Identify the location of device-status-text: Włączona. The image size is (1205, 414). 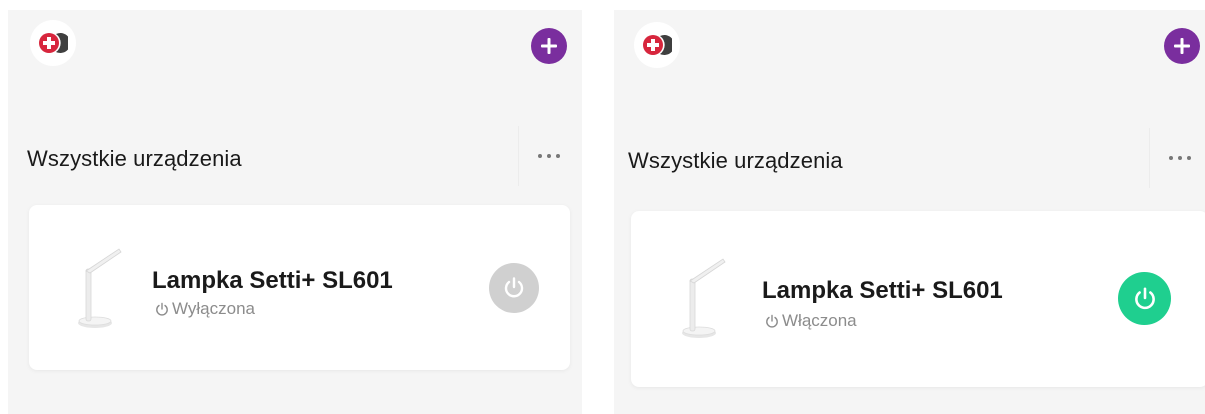
(819, 320).